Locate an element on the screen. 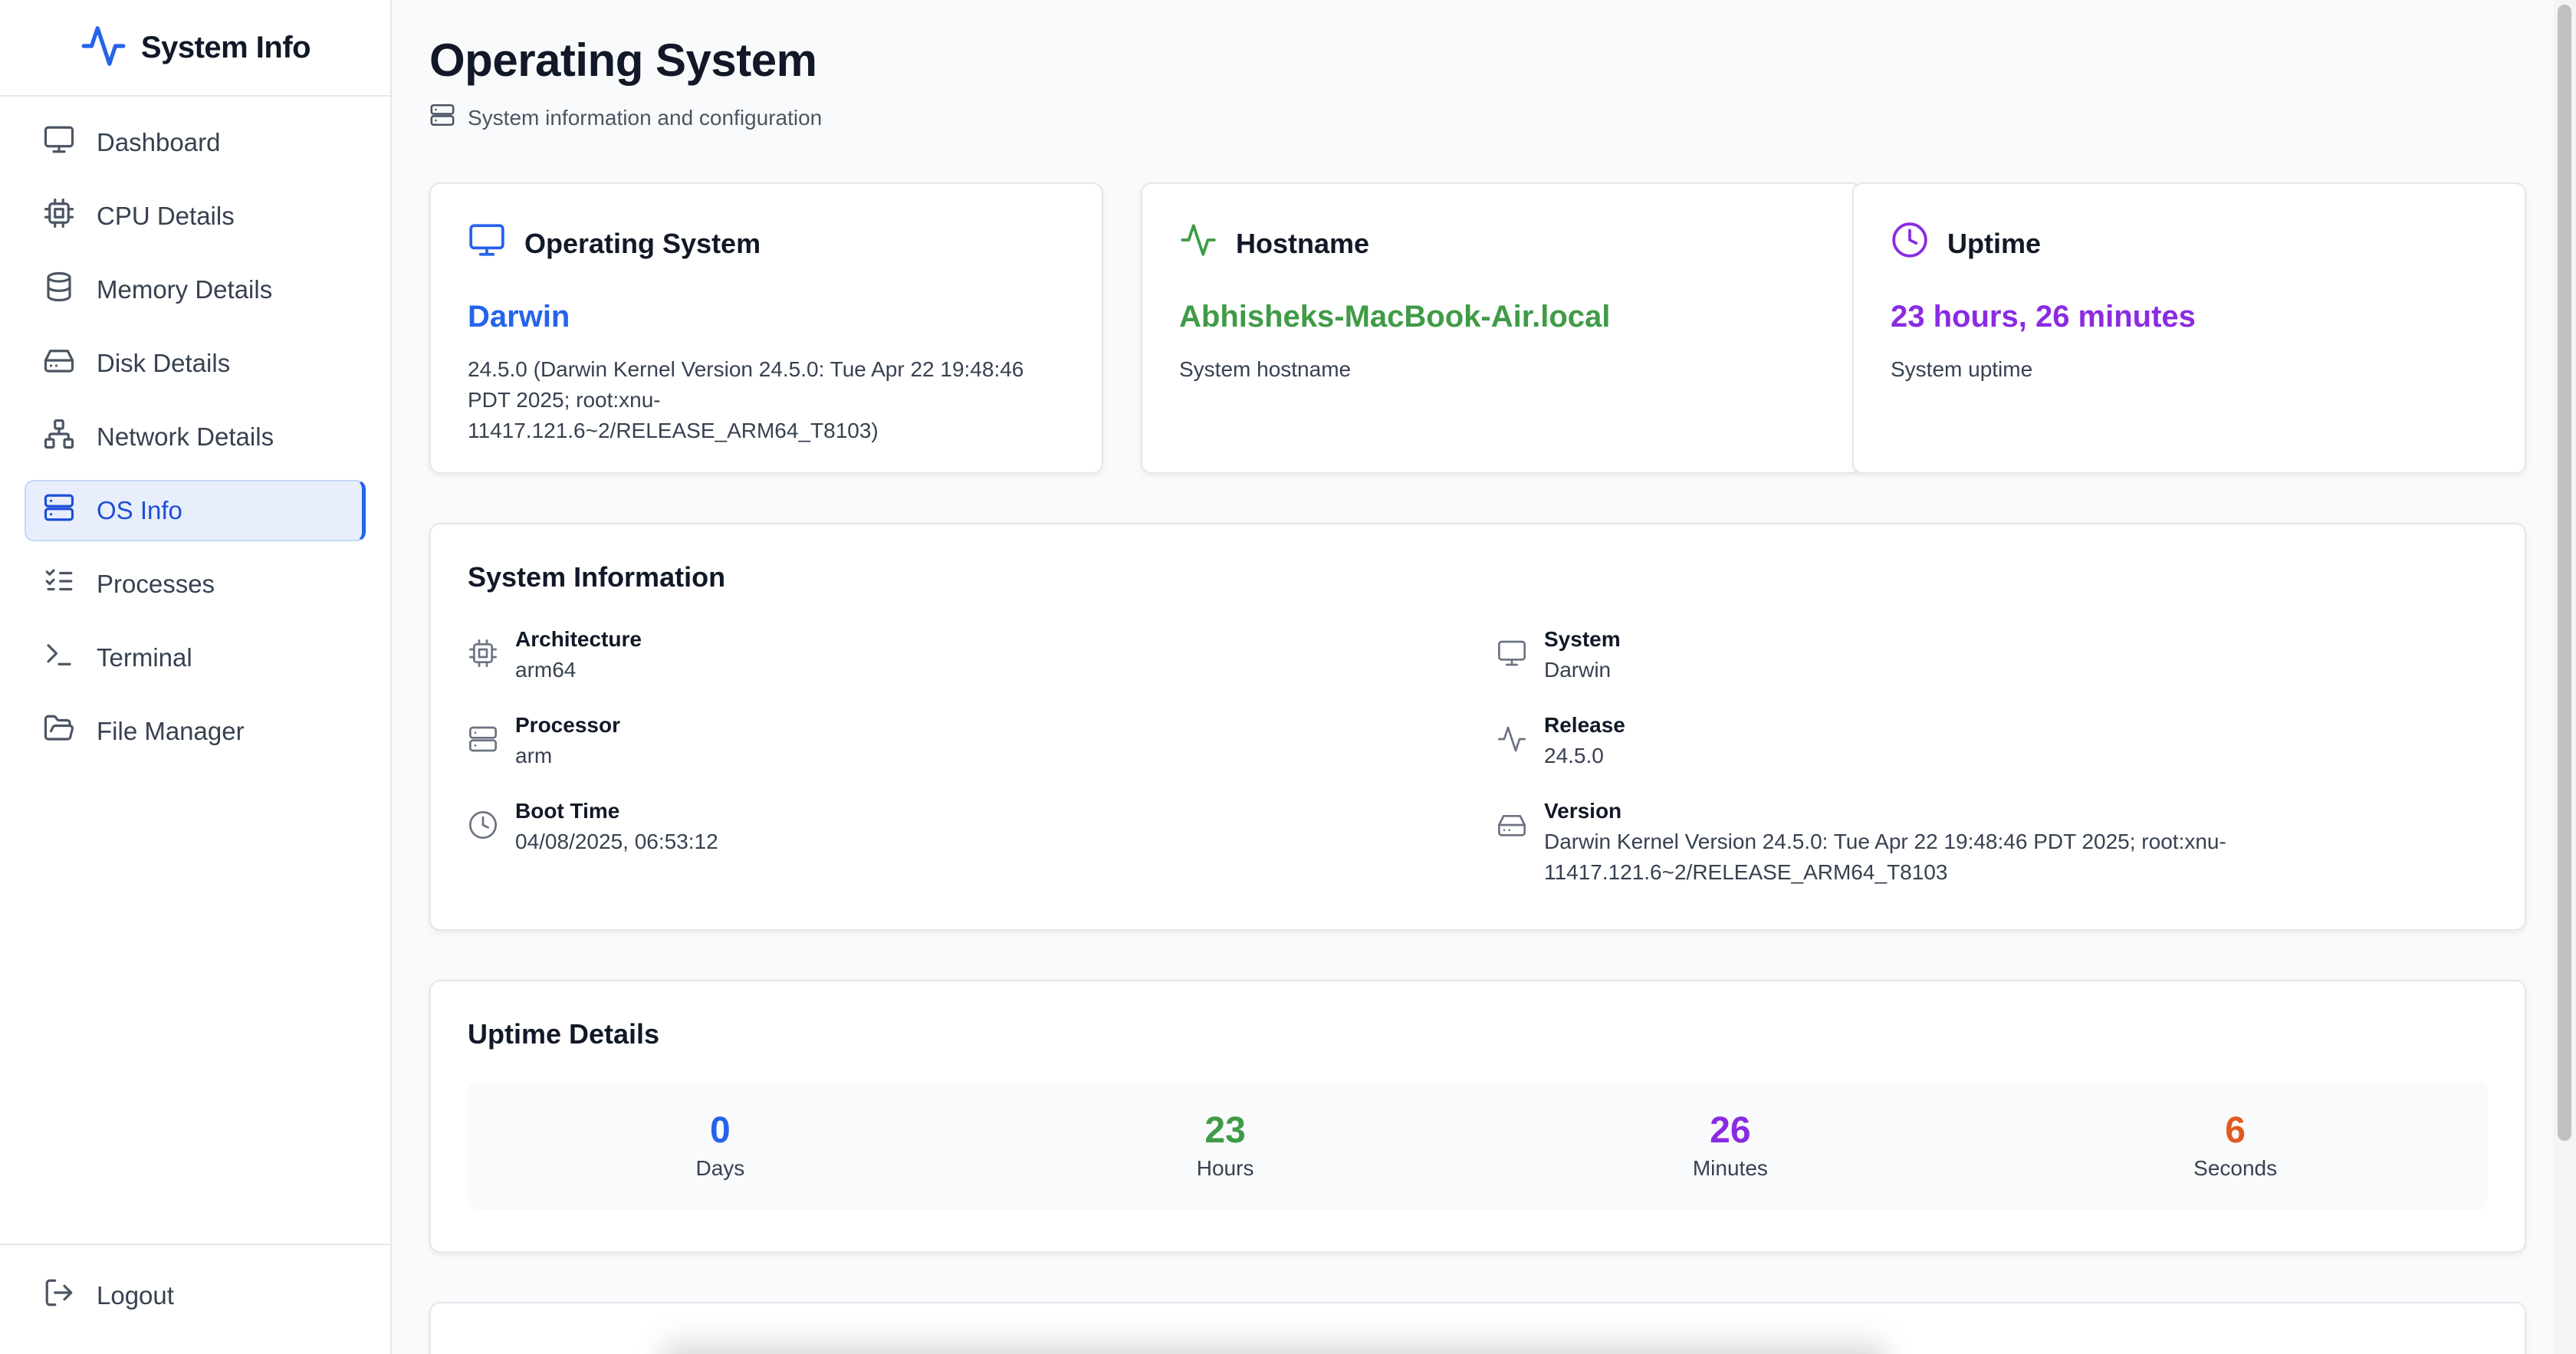 This screenshot has width=2576, height=1354. uptime-hours-value: 23 is located at coordinates (1225, 1130).